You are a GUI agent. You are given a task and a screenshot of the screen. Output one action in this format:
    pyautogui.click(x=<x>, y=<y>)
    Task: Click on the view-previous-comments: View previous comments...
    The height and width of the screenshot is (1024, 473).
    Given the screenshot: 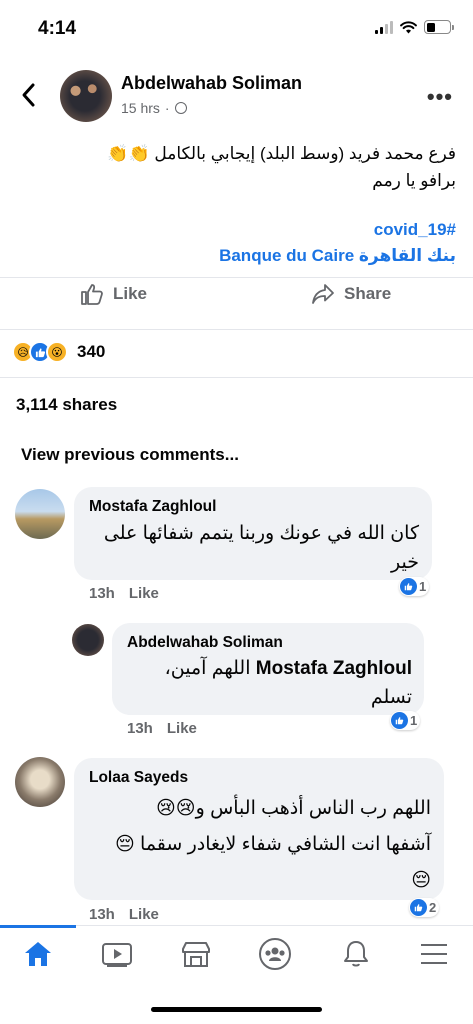 What is the action you would take?
    pyautogui.click(x=130, y=455)
    